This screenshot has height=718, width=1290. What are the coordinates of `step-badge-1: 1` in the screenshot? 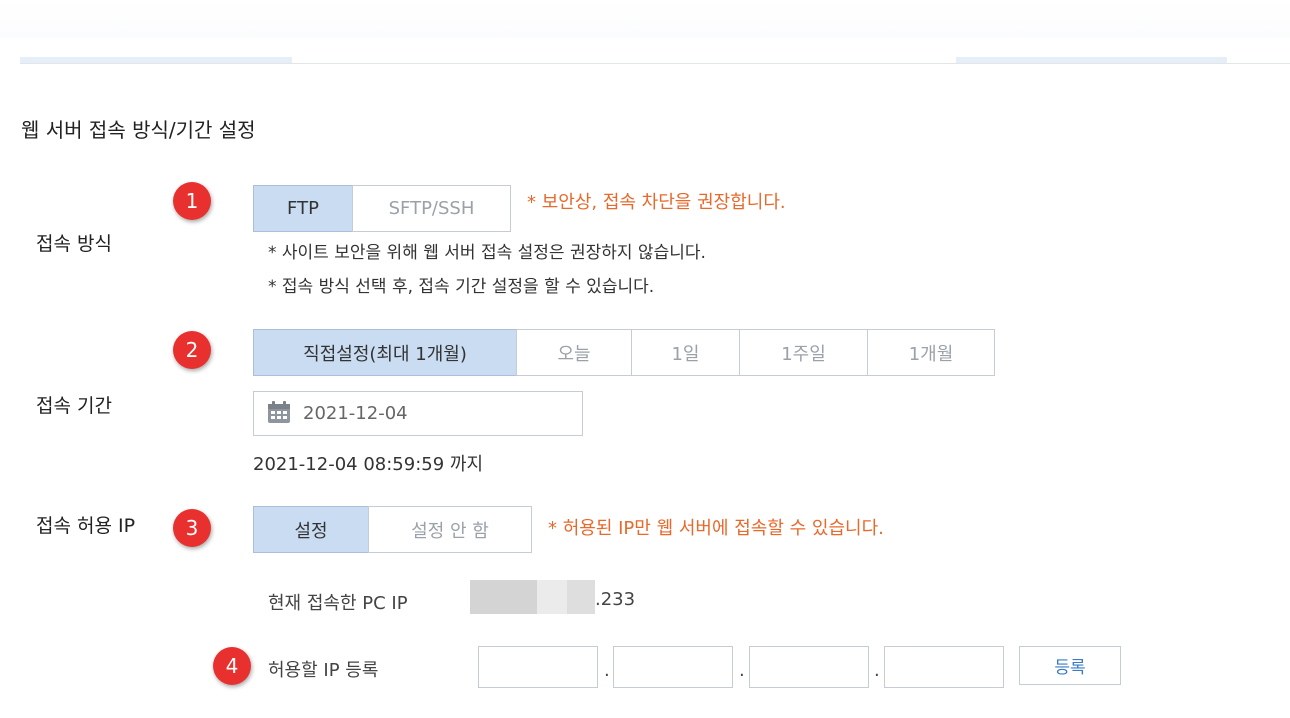 It's located at (192, 201).